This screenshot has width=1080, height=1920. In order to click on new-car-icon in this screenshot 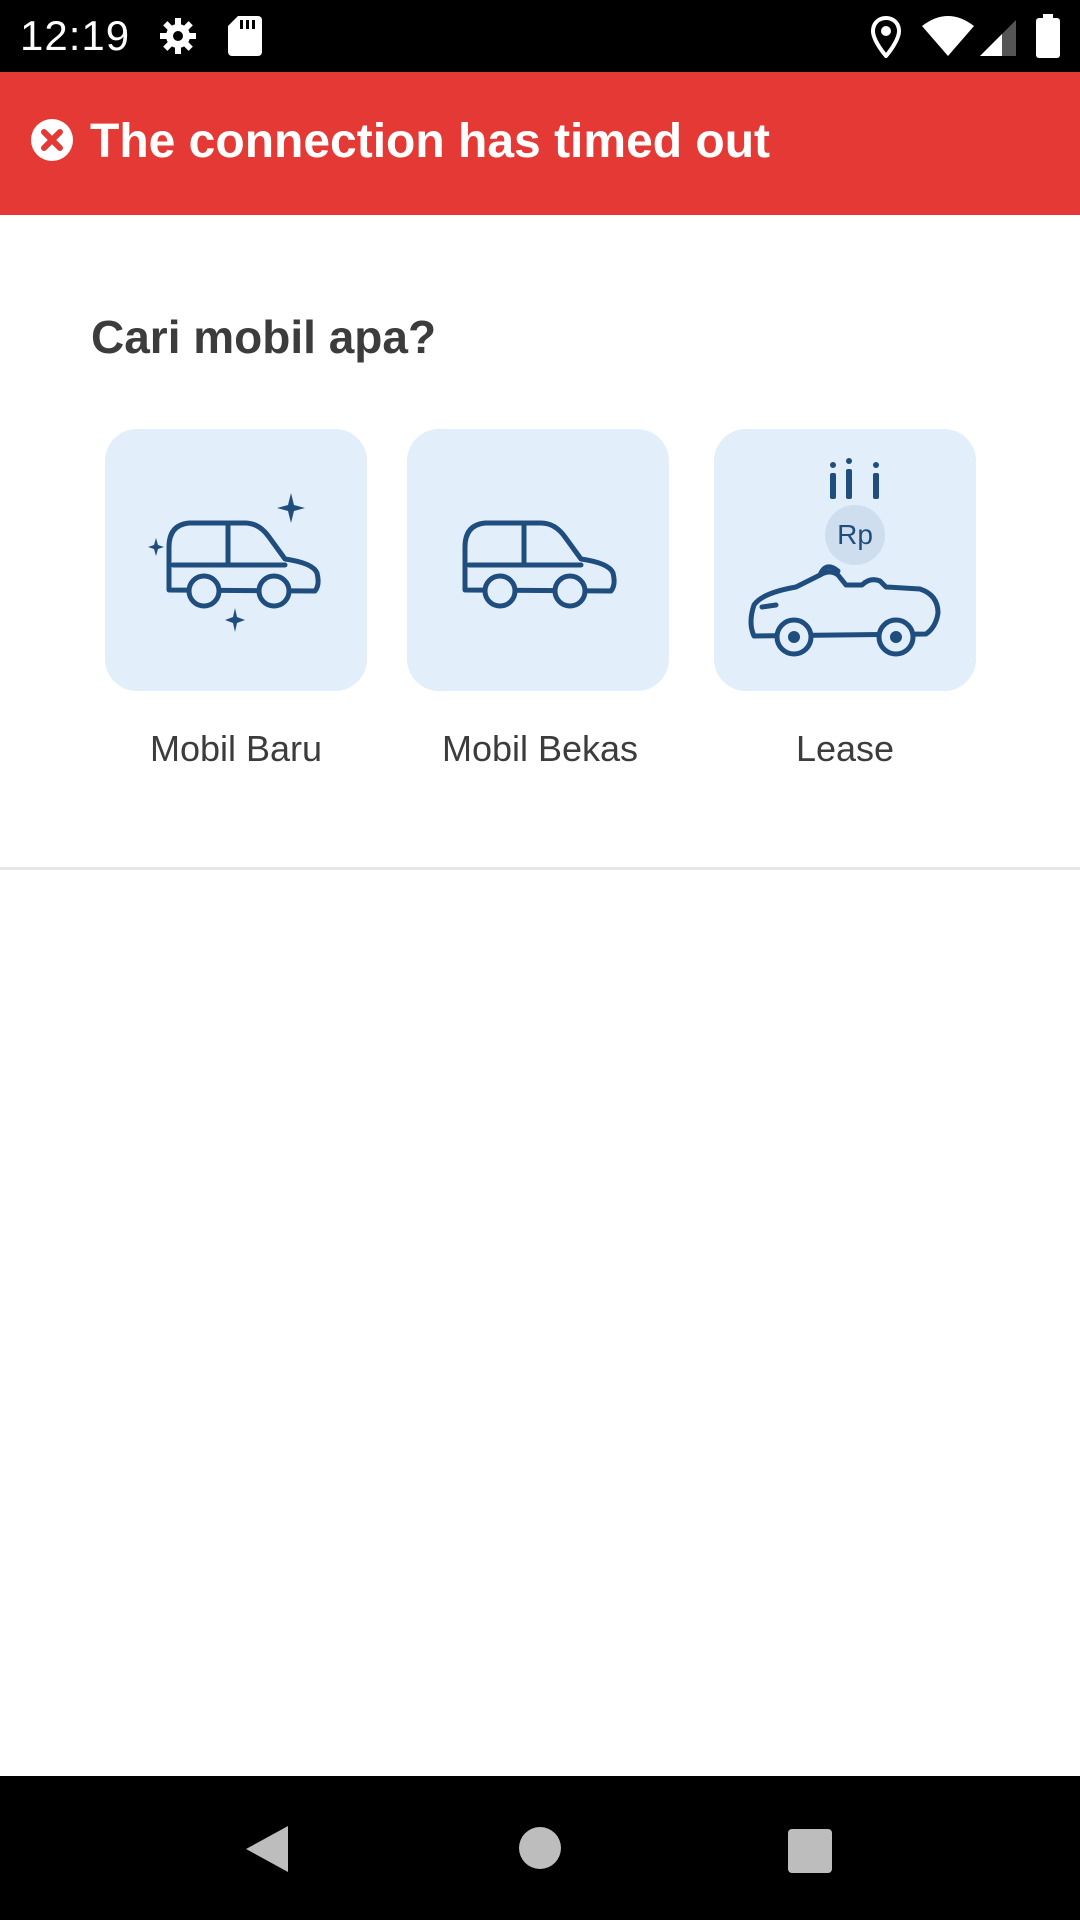, I will do `click(234, 562)`.